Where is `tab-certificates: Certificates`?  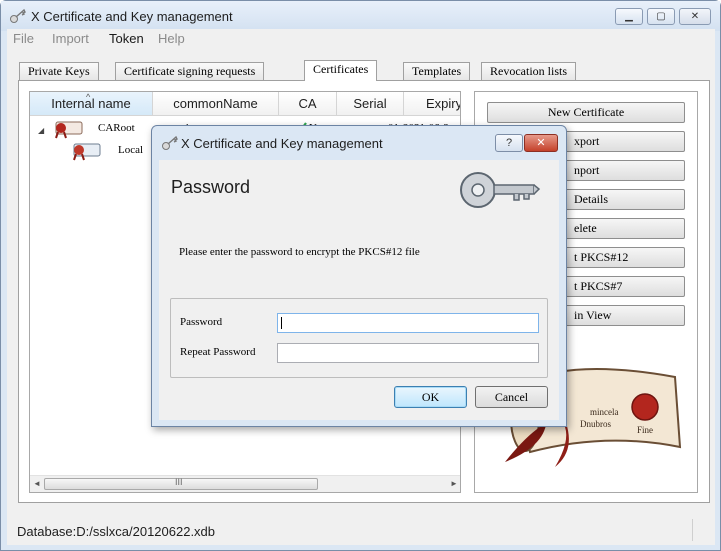 tab-certificates: Certificates is located at coordinates (341, 70).